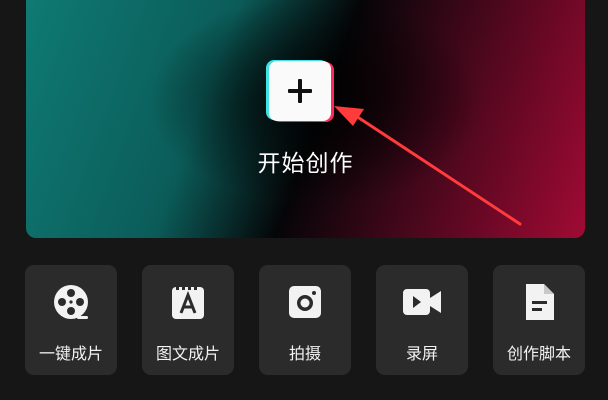 This screenshot has height=400, width=608. I want to click on tool-screen-record: 录屏, so click(422, 320).